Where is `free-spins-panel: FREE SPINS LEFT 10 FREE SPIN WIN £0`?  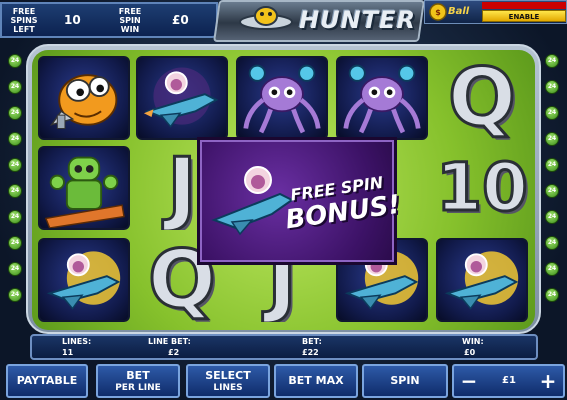
free-spins-panel: FREE SPINS LEFT 10 FREE SPIN WIN £0 is located at coordinates (109, 20).